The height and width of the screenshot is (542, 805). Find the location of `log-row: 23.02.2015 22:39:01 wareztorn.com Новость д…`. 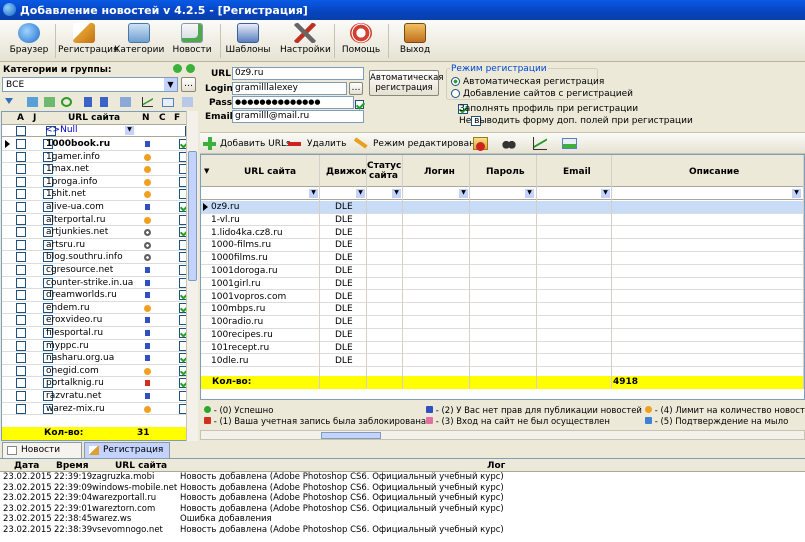

log-row: 23.02.2015 22:39:01 wareztorn.com Новость д… is located at coordinates (402, 509).